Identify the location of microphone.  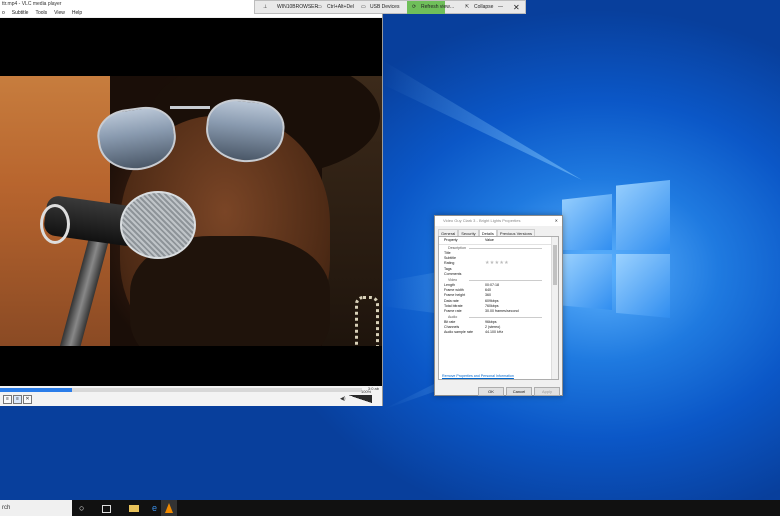
(158, 225).